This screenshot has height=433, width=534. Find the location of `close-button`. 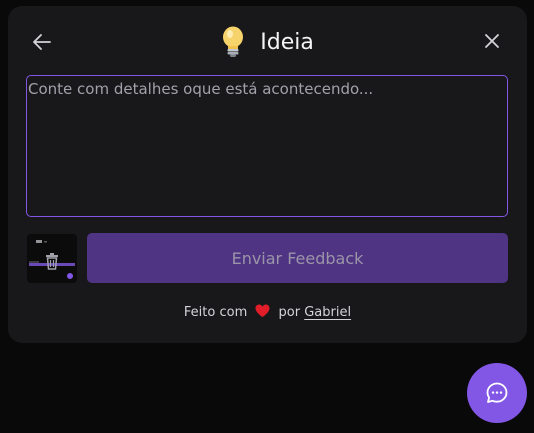

close-button is located at coordinates (492, 41).